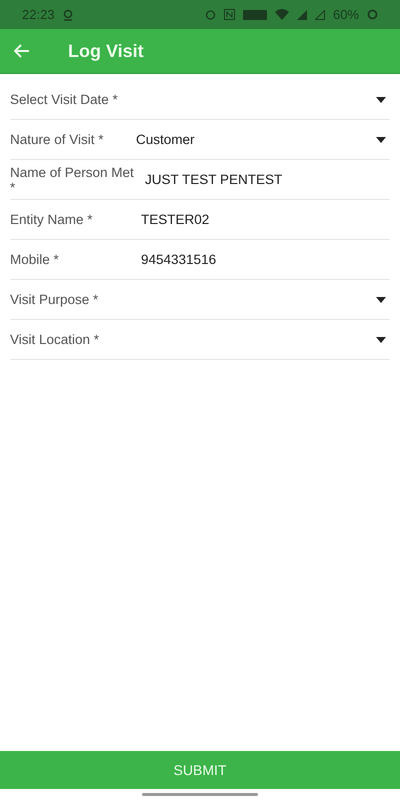 The height and width of the screenshot is (800, 400). Describe the element at coordinates (229, 14) in the screenshot. I see `nfc-icon` at that location.